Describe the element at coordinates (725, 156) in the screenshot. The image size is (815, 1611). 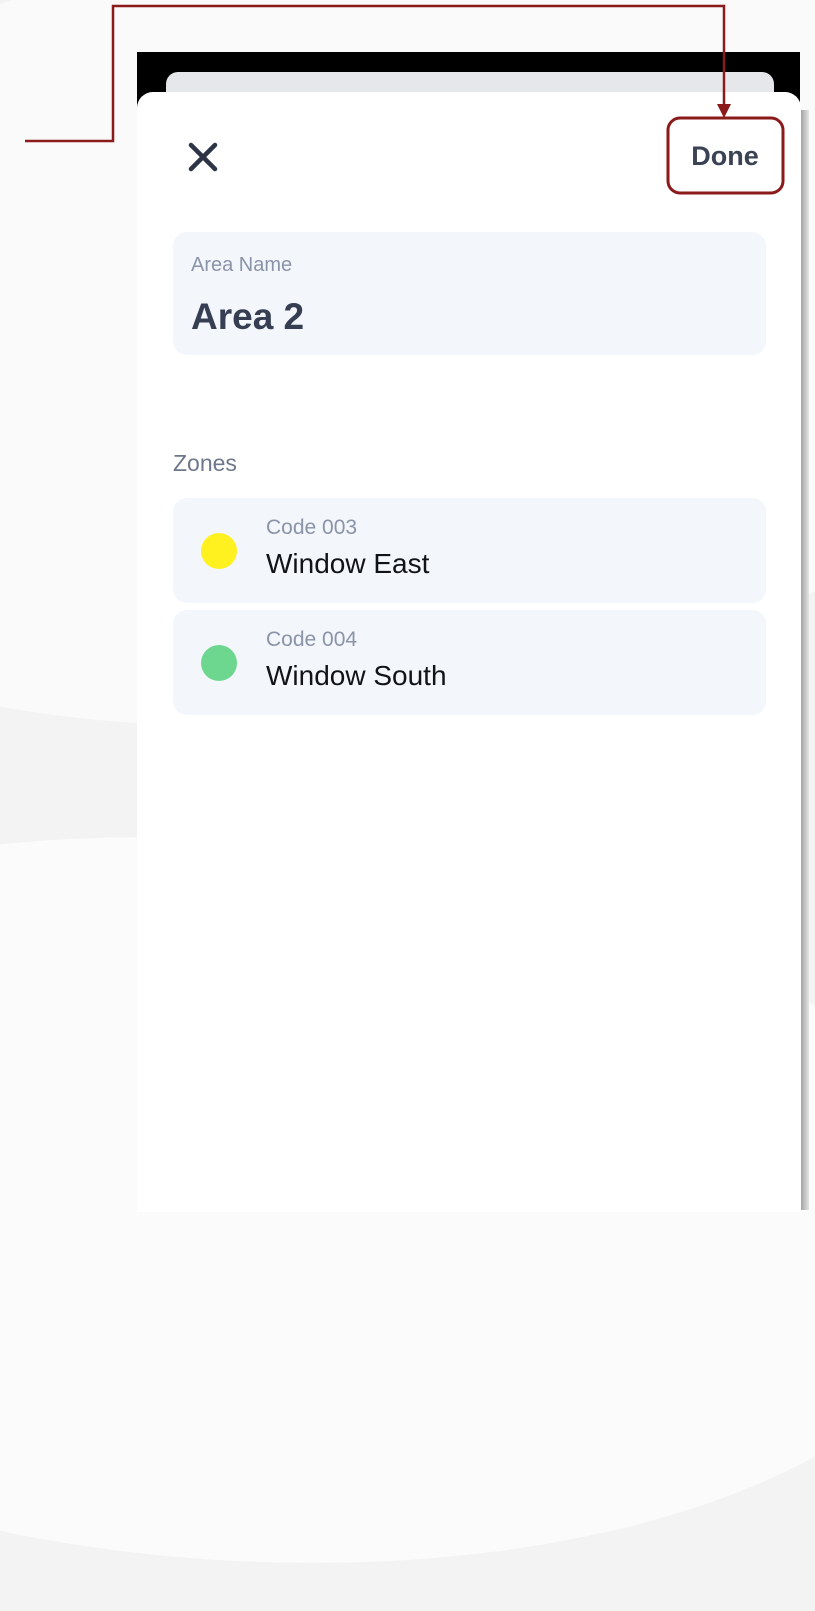
I see `done-button: Done` at that location.